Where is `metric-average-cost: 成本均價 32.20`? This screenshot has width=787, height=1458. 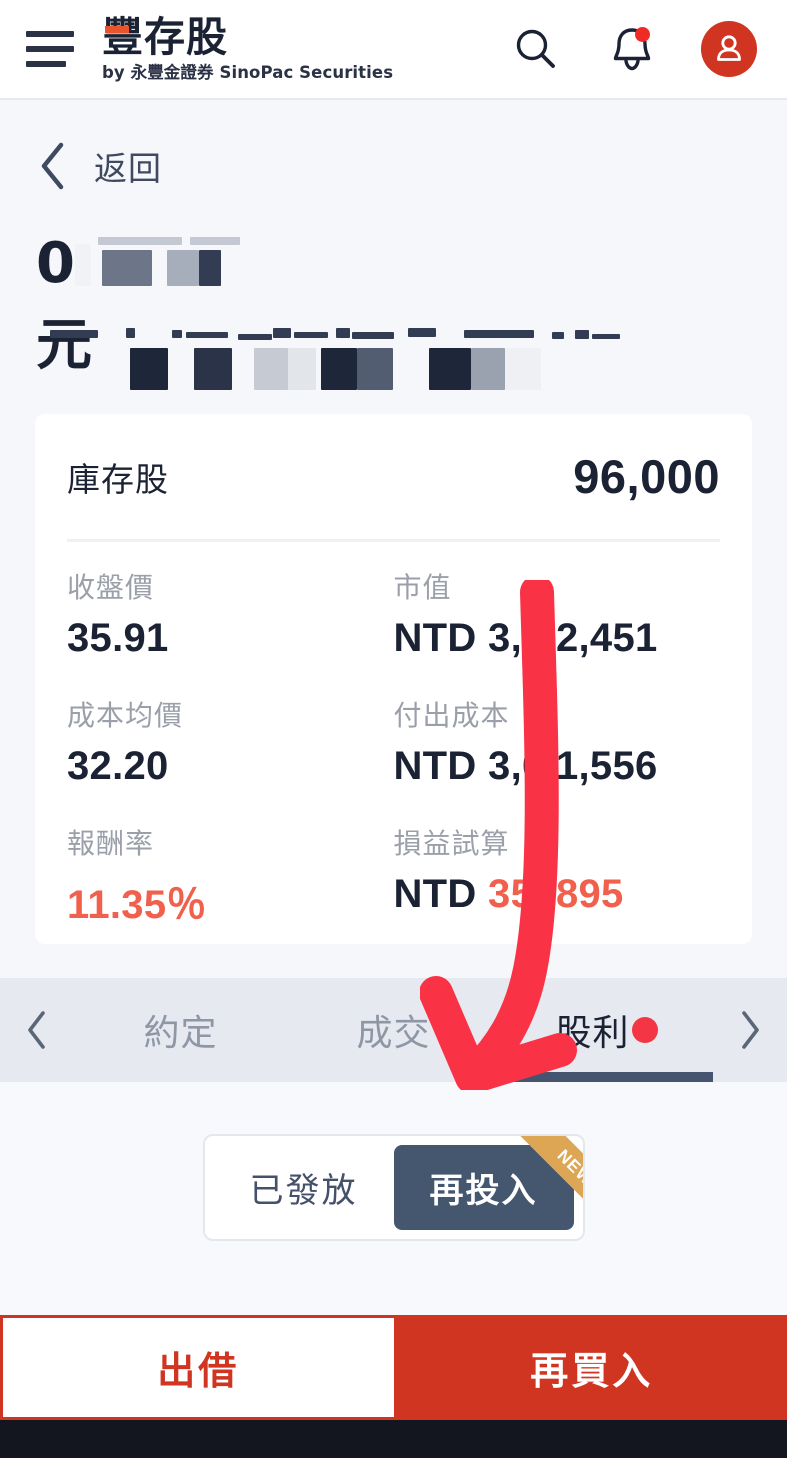 metric-average-cost: 成本均價 32.20 is located at coordinates (230, 754).